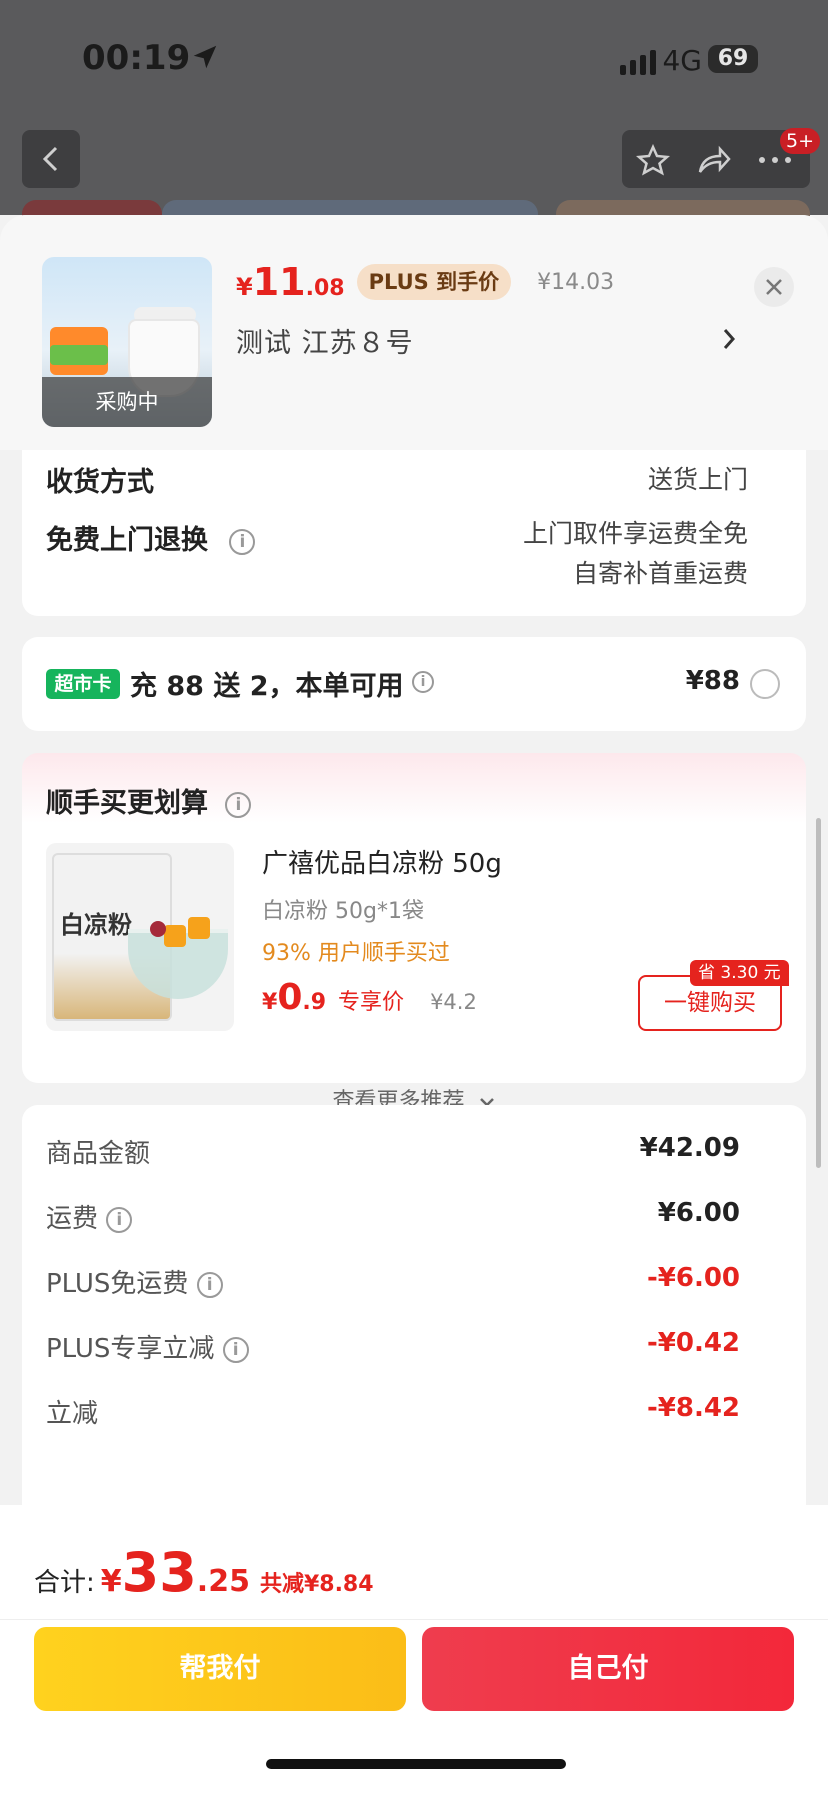 The height and width of the screenshot is (1796, 828). What do you see at coordinates (414, 1619) in the screenshot?
I see `divider` at bounding box center [414, 1619].